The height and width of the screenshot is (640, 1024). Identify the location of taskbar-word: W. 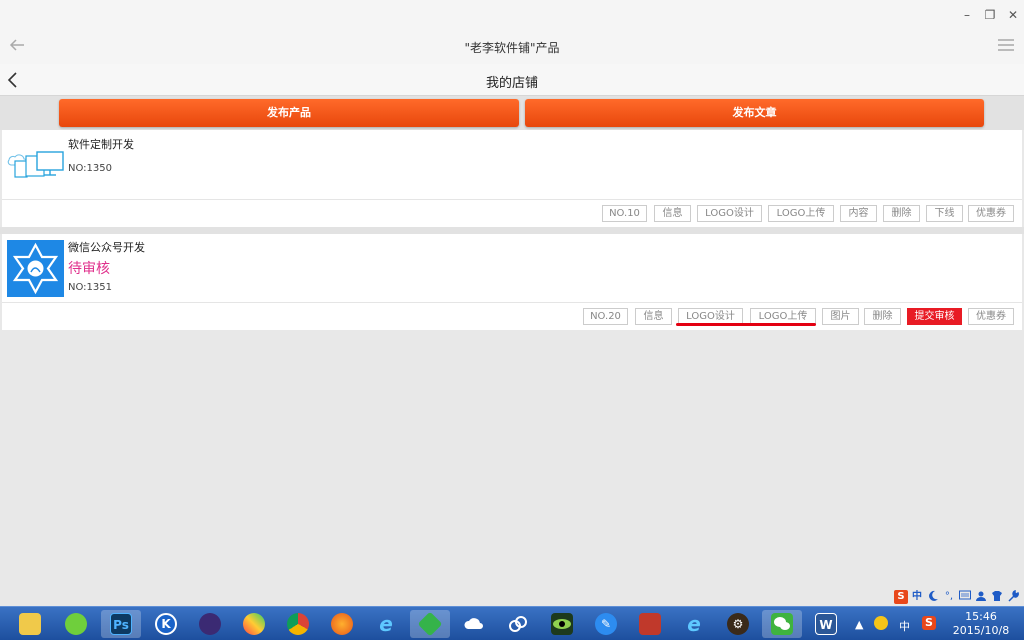
(826, 624).